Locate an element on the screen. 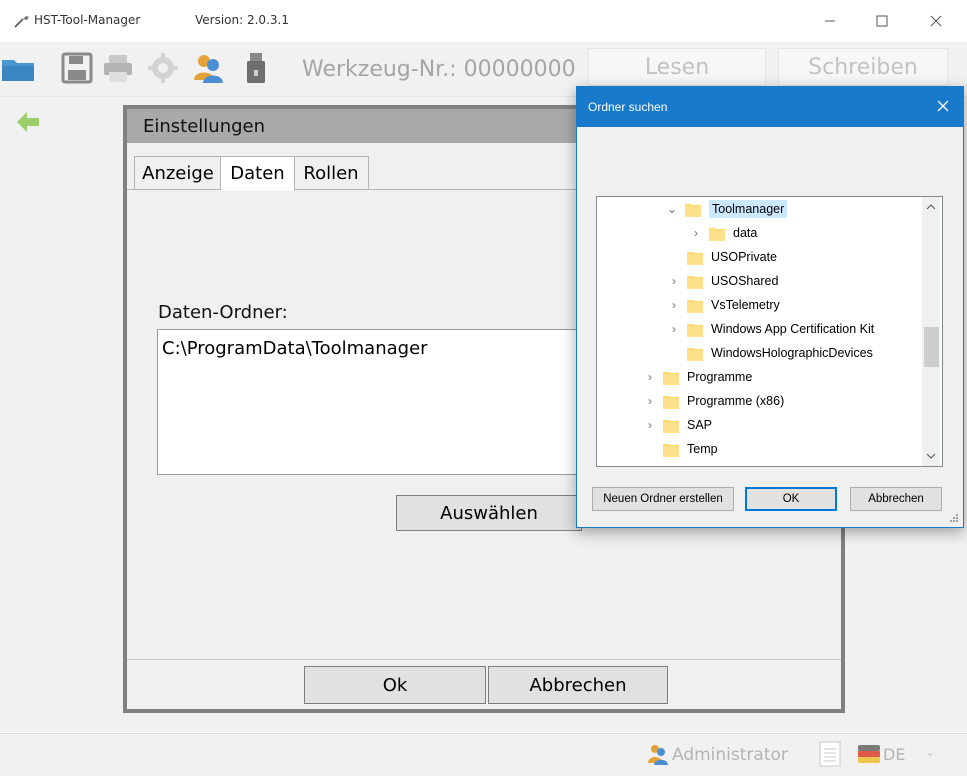 The width and height of the screenshot is (967, 776). gear-icon is located at coordinates (163, 68).